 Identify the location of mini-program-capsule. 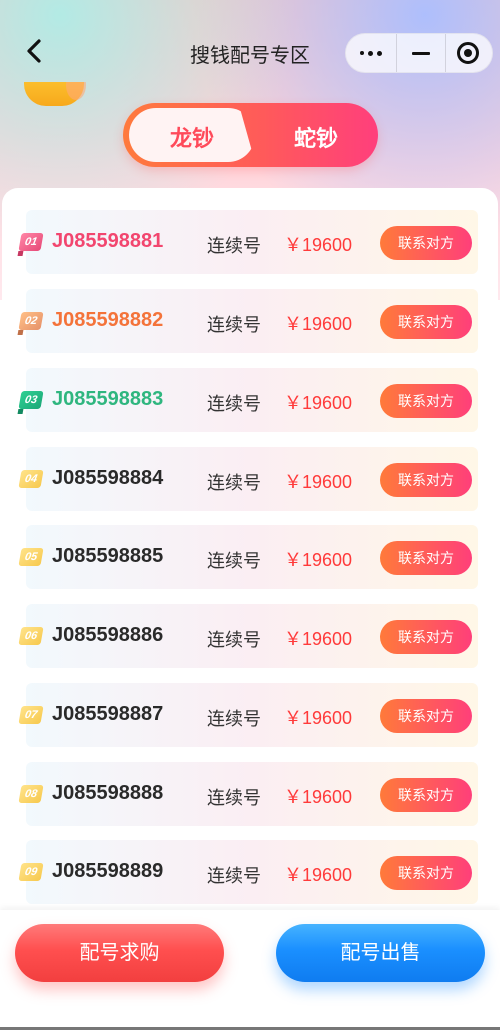
(419, 53).